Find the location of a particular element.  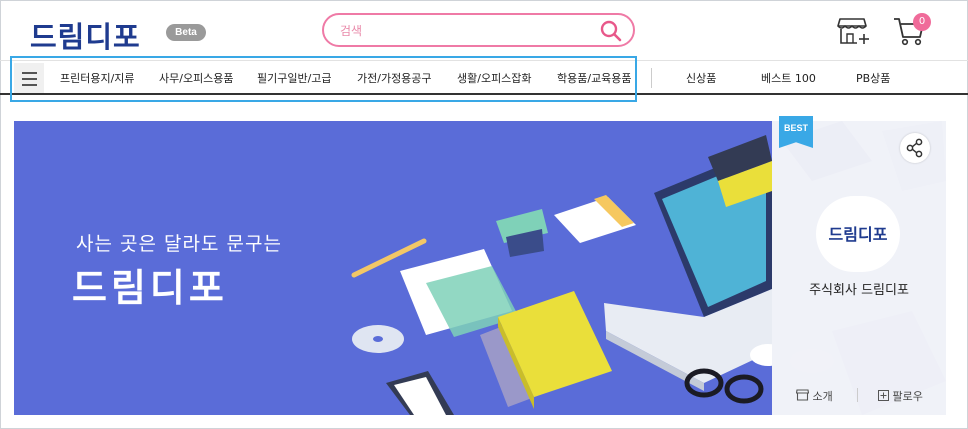

company-name: 주식회사 드림디포 is located at coordinates (859, 288).